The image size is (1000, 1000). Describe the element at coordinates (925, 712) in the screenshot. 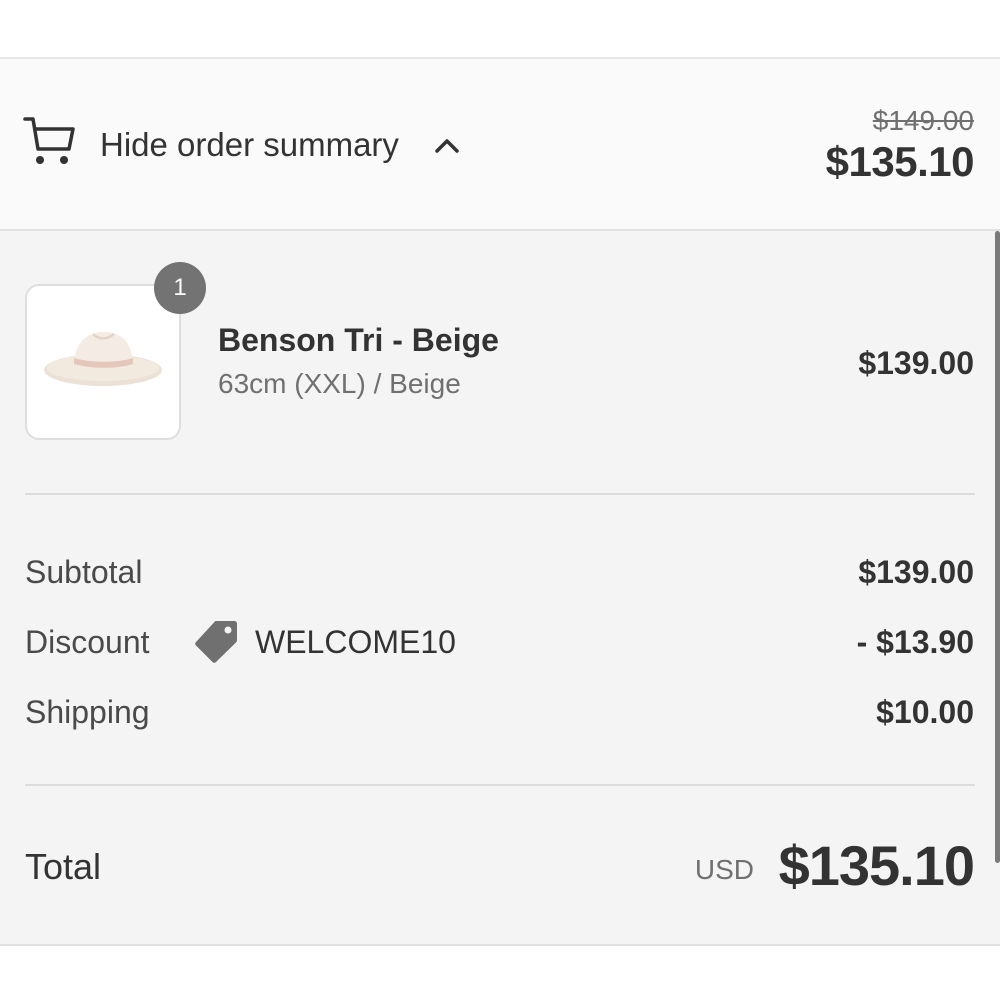

I see `shipping-value: $10.00` at that location.